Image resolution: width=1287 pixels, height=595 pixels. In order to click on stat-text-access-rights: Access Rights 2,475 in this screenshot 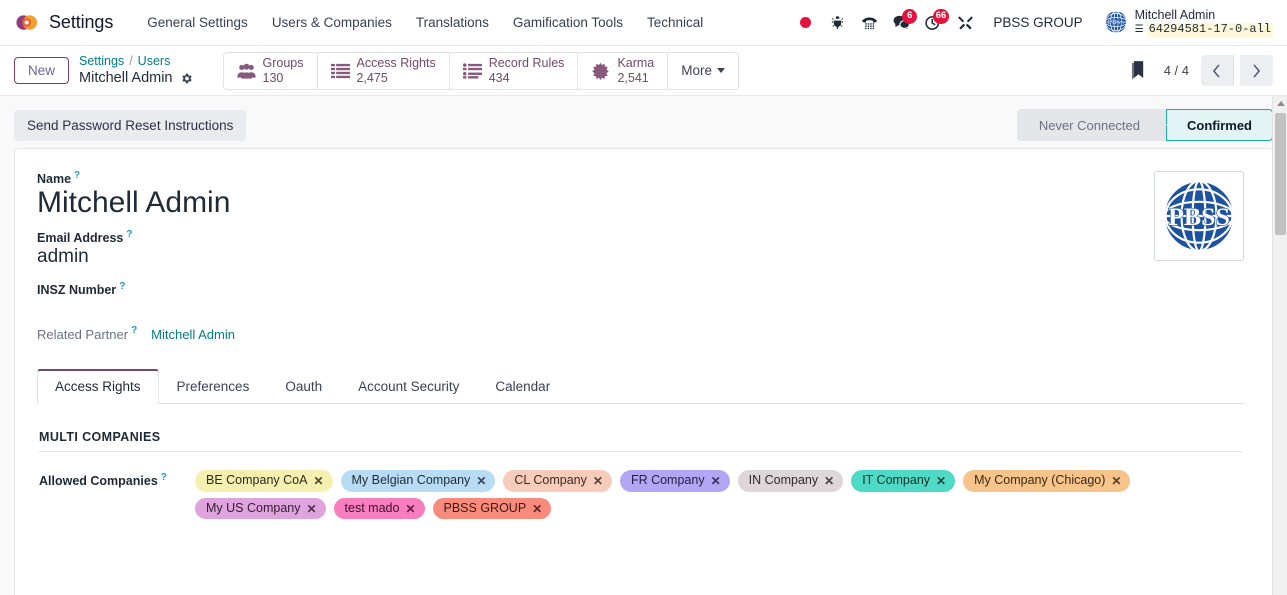, I will do `click(396, 71)`.